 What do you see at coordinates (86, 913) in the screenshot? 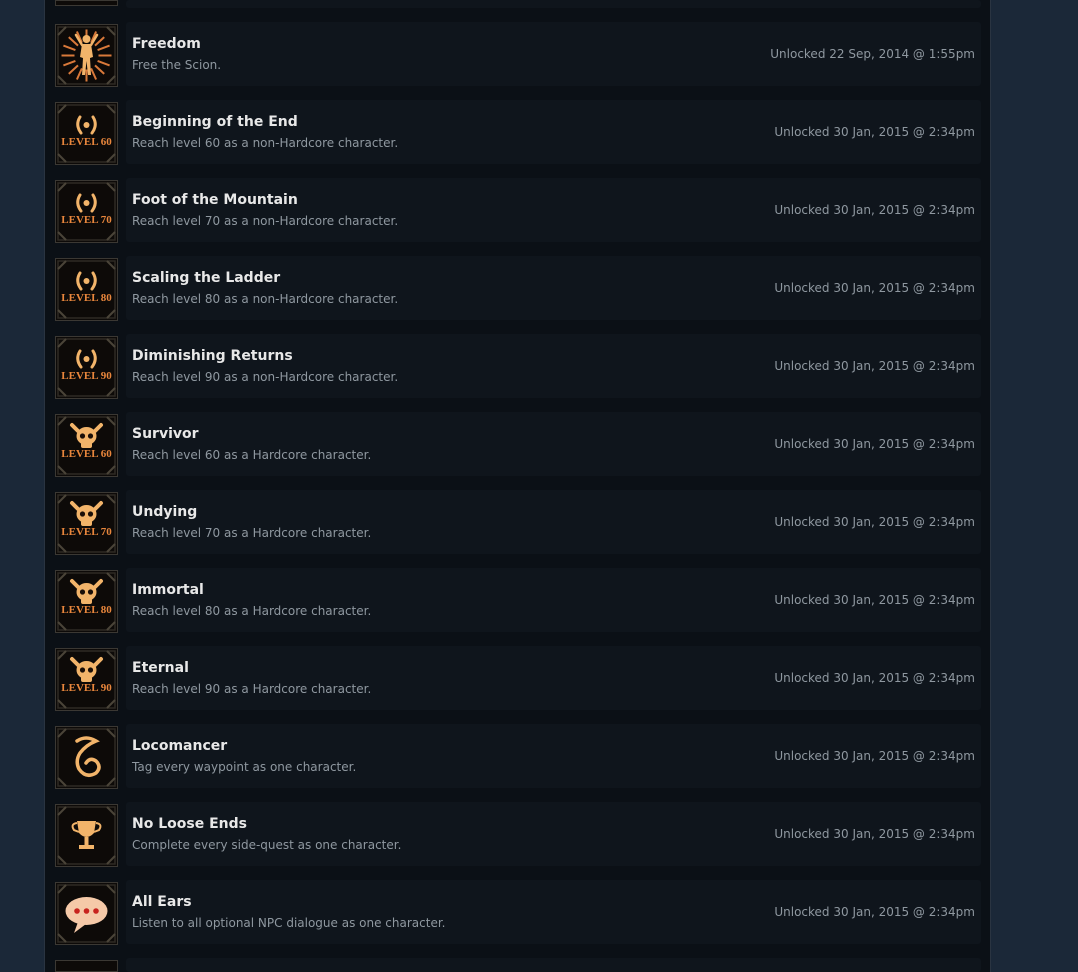
I see `speech-bubble-icon` at bounding box center [86, 913].